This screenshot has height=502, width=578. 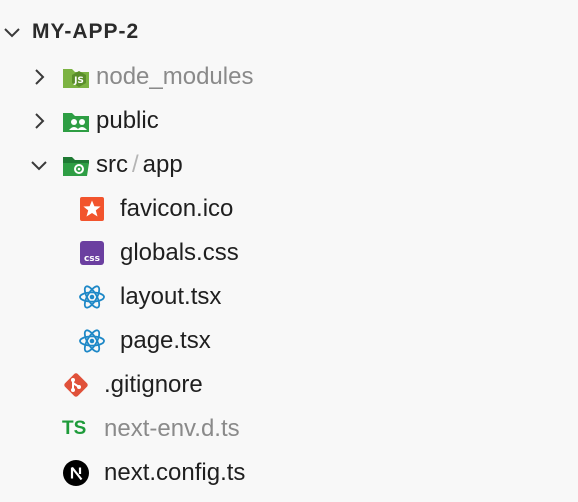 What do you see at coordinates (289, 32) in the screenshot?
I see `explorer-root: MY-APP-2` at bounding box center [289, 32].